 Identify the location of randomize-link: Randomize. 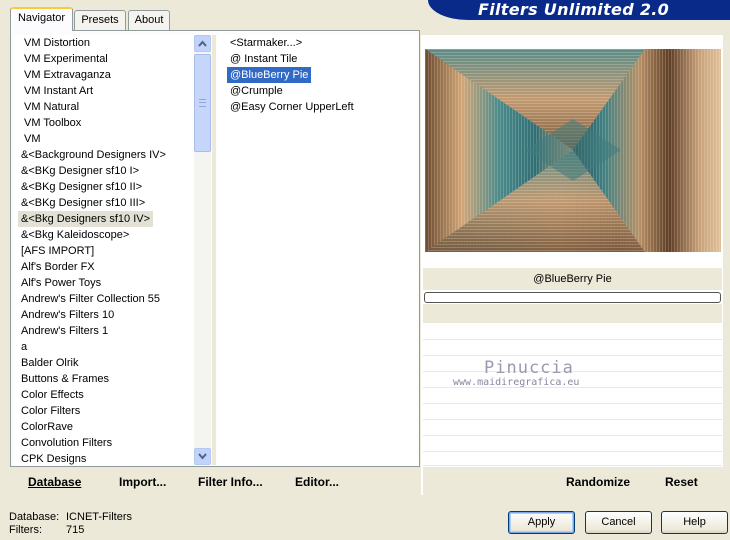
(598, 482).